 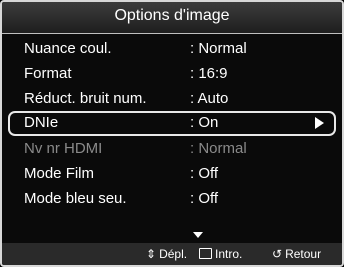 I want to click on menu-item-nv-nr-hdmi: Nv nr HDMI : Normal, so click(x=172, y=148).